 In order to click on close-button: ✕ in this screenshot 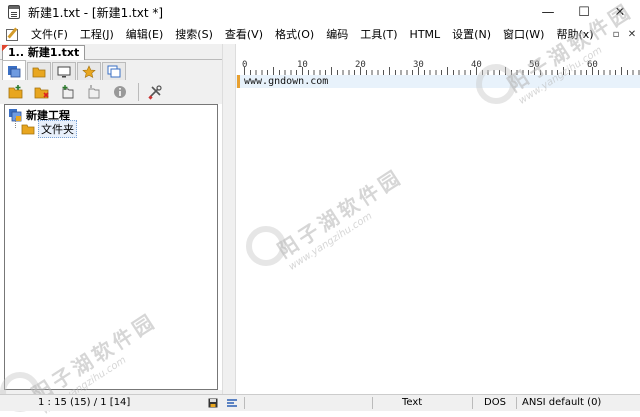, I will do `click(620, 12)`.